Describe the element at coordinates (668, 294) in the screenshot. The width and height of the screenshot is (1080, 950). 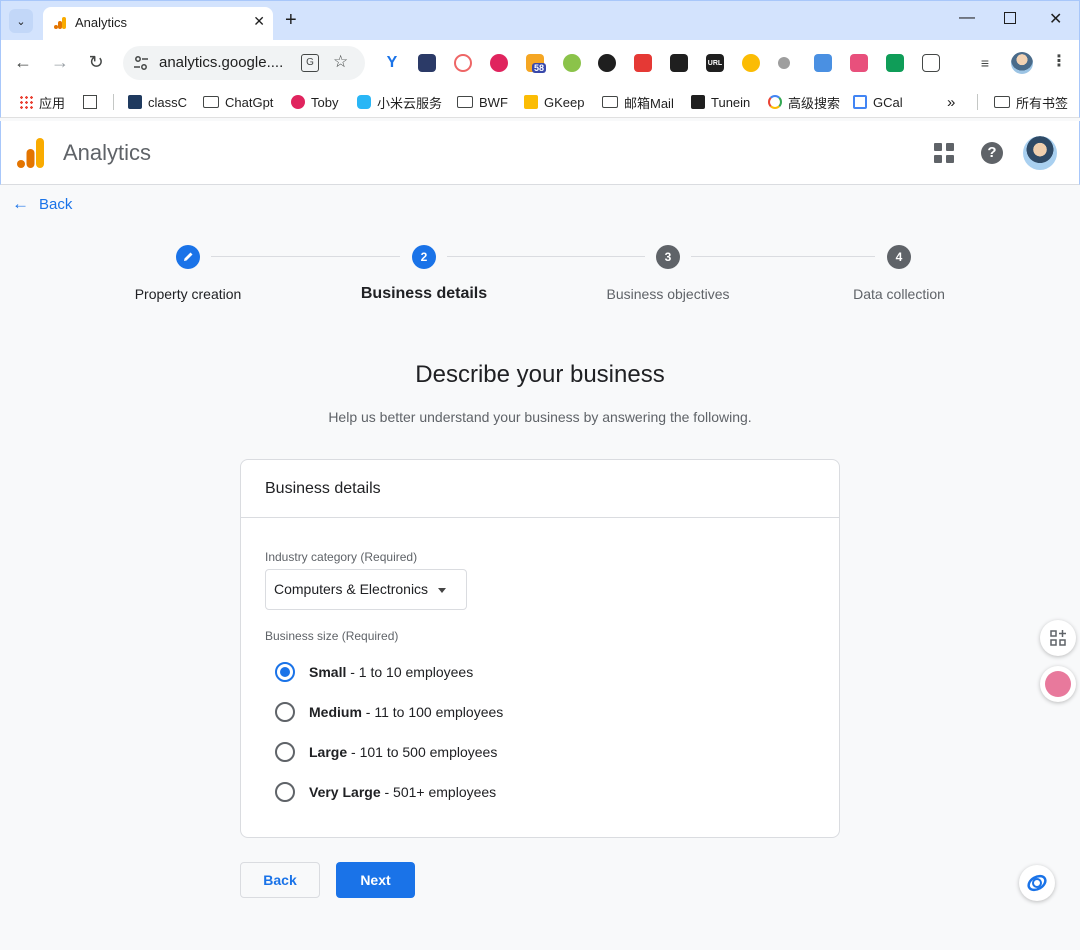
I see `step-3-label: Business objectives` at that location.